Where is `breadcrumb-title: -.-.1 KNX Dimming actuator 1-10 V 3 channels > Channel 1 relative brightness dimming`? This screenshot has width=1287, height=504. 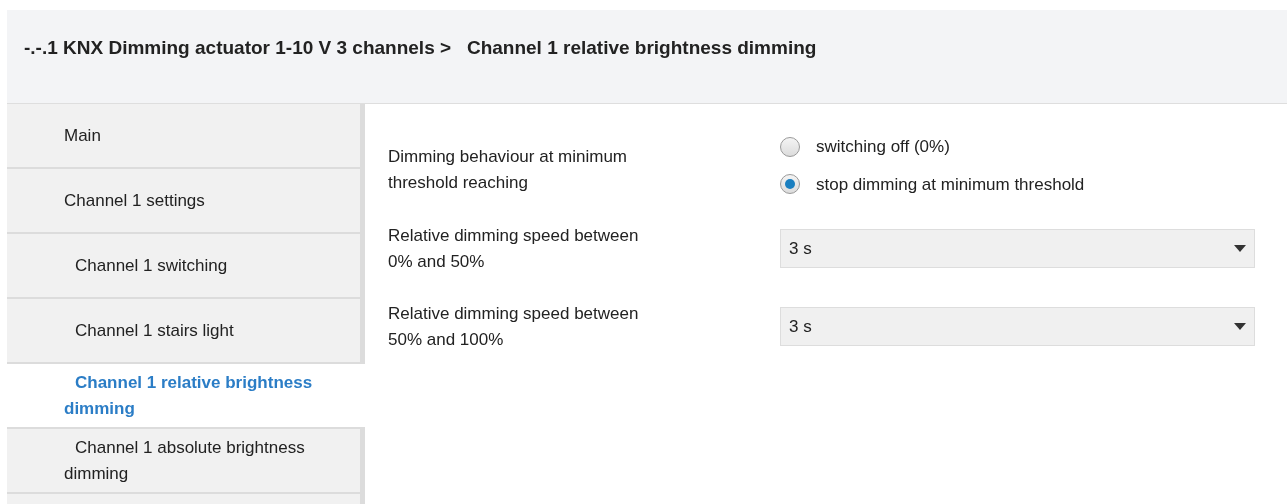
breadcrumb-title: -.-.1 KNX Dimming actuator 1-10 V 3 channels > Channel 1 relative brightness dimming is located at coordinates (421, 48).